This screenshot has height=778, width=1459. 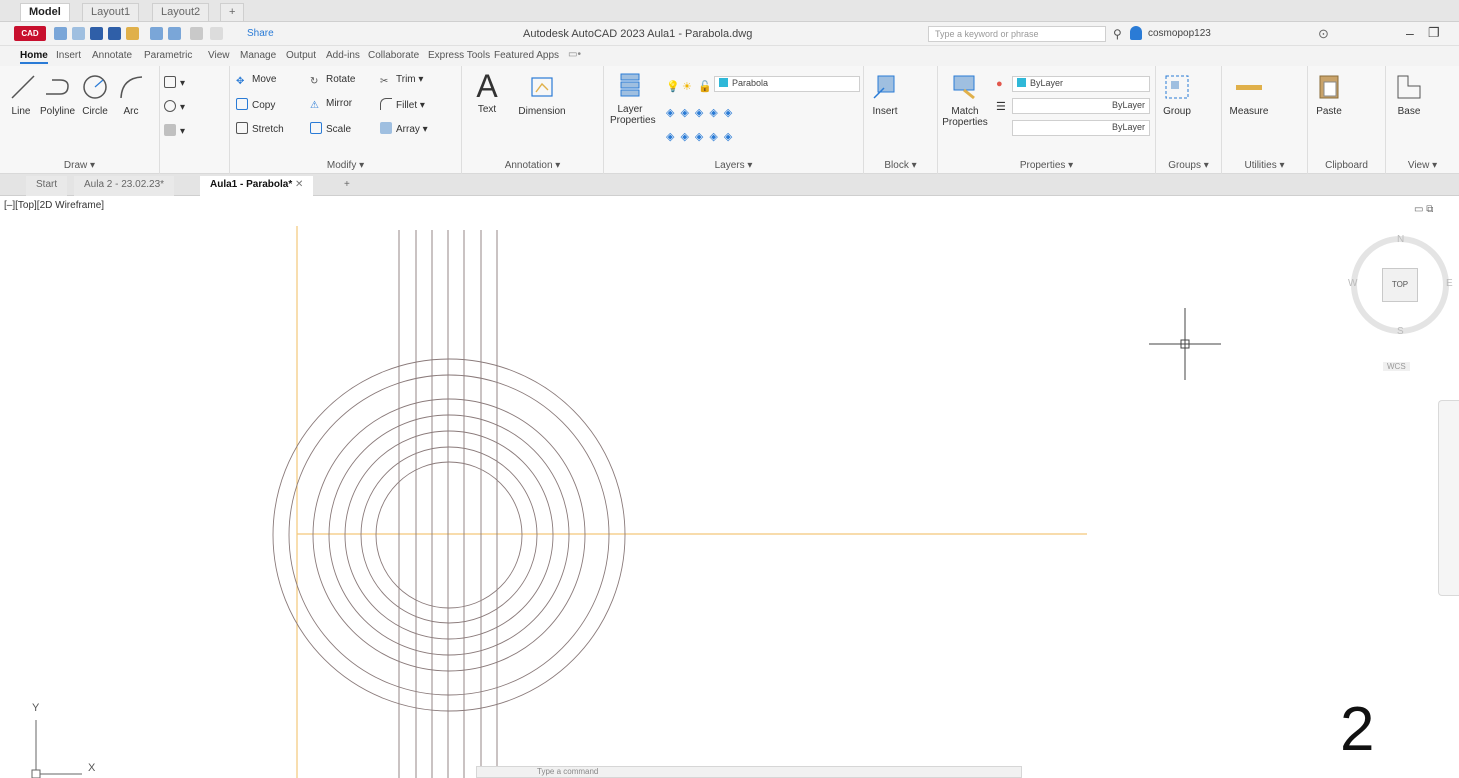 I want to click on tab-parametric: Parametric, so click(x=168, y=55).